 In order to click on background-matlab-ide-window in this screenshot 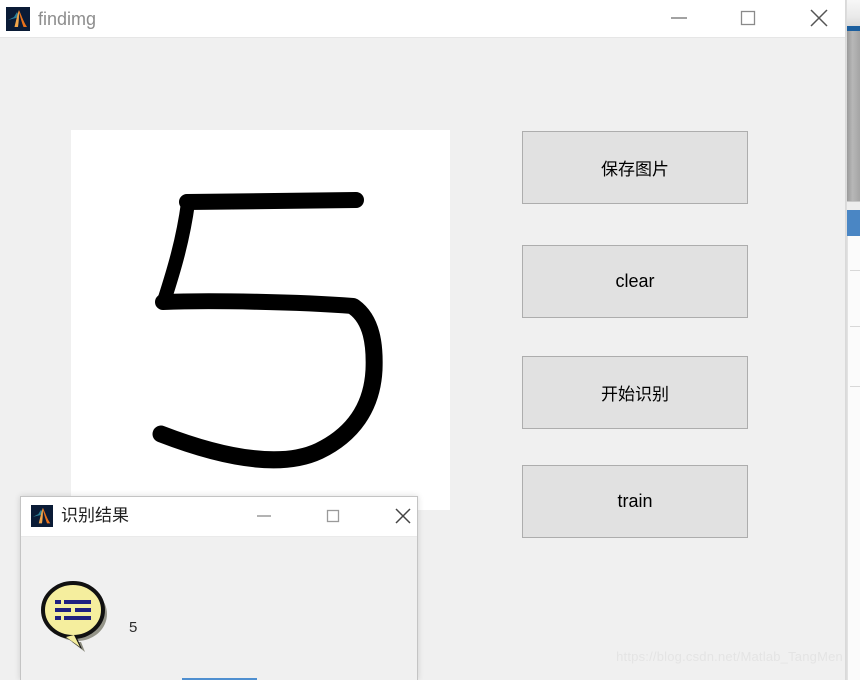, I will do `click(853, 340)`.